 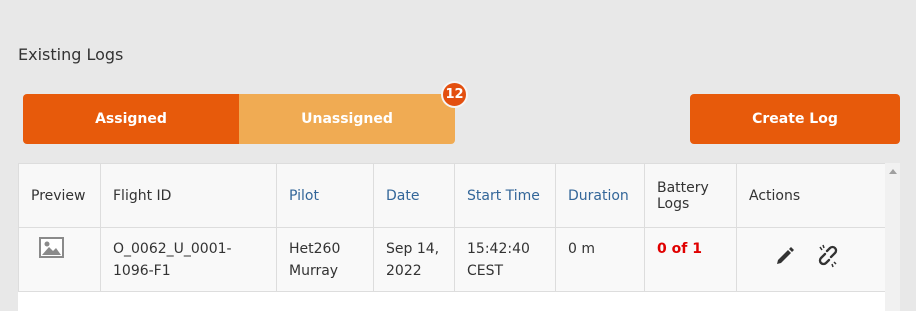 I want to click on create-log-button: Create Log, so click(x=795, y=119).